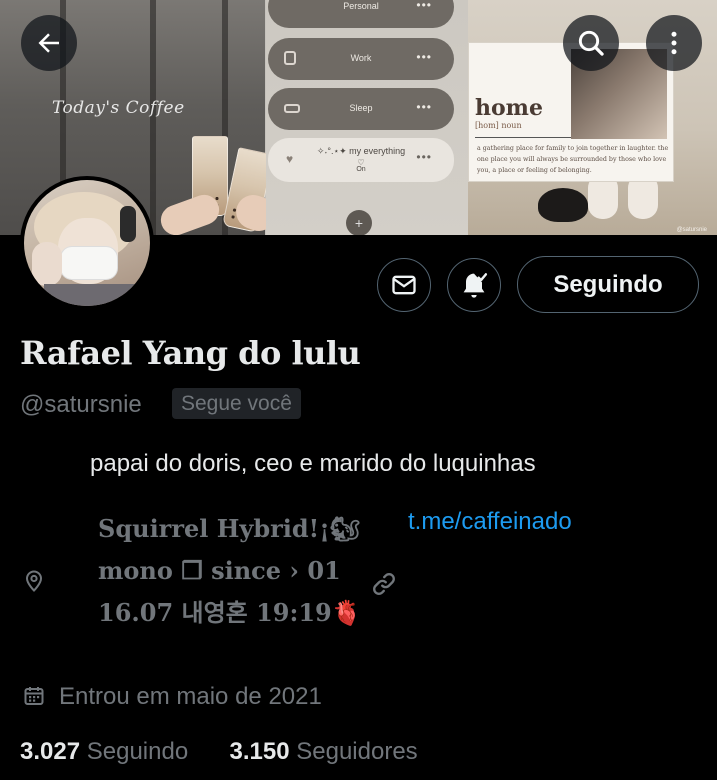 This screenshot has height=780, width=717. What do you see at coordinates (190, 353) in the screenshot?
I see `display-name: Rafael Yang do lulu` at bounding box center [190, 353].